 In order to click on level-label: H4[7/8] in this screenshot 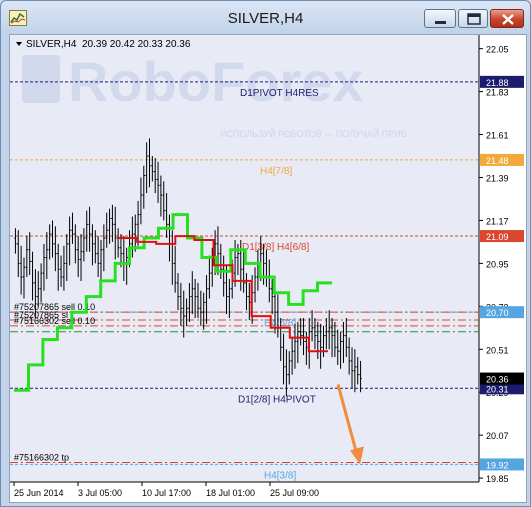, I will do `click(276, 171)`.